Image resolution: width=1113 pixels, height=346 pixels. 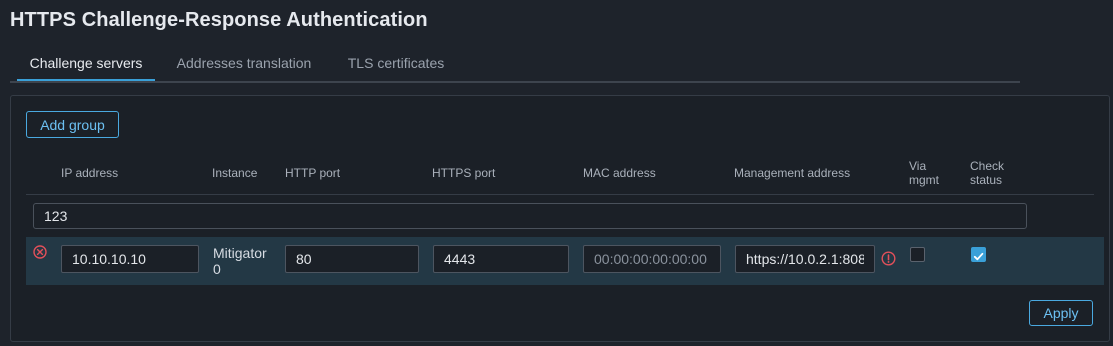 What do you see at coordinates (396, 63) in the screenshot?
I see `tab-tls-certificates: TLS certificates` at bounding box center [396, 63].